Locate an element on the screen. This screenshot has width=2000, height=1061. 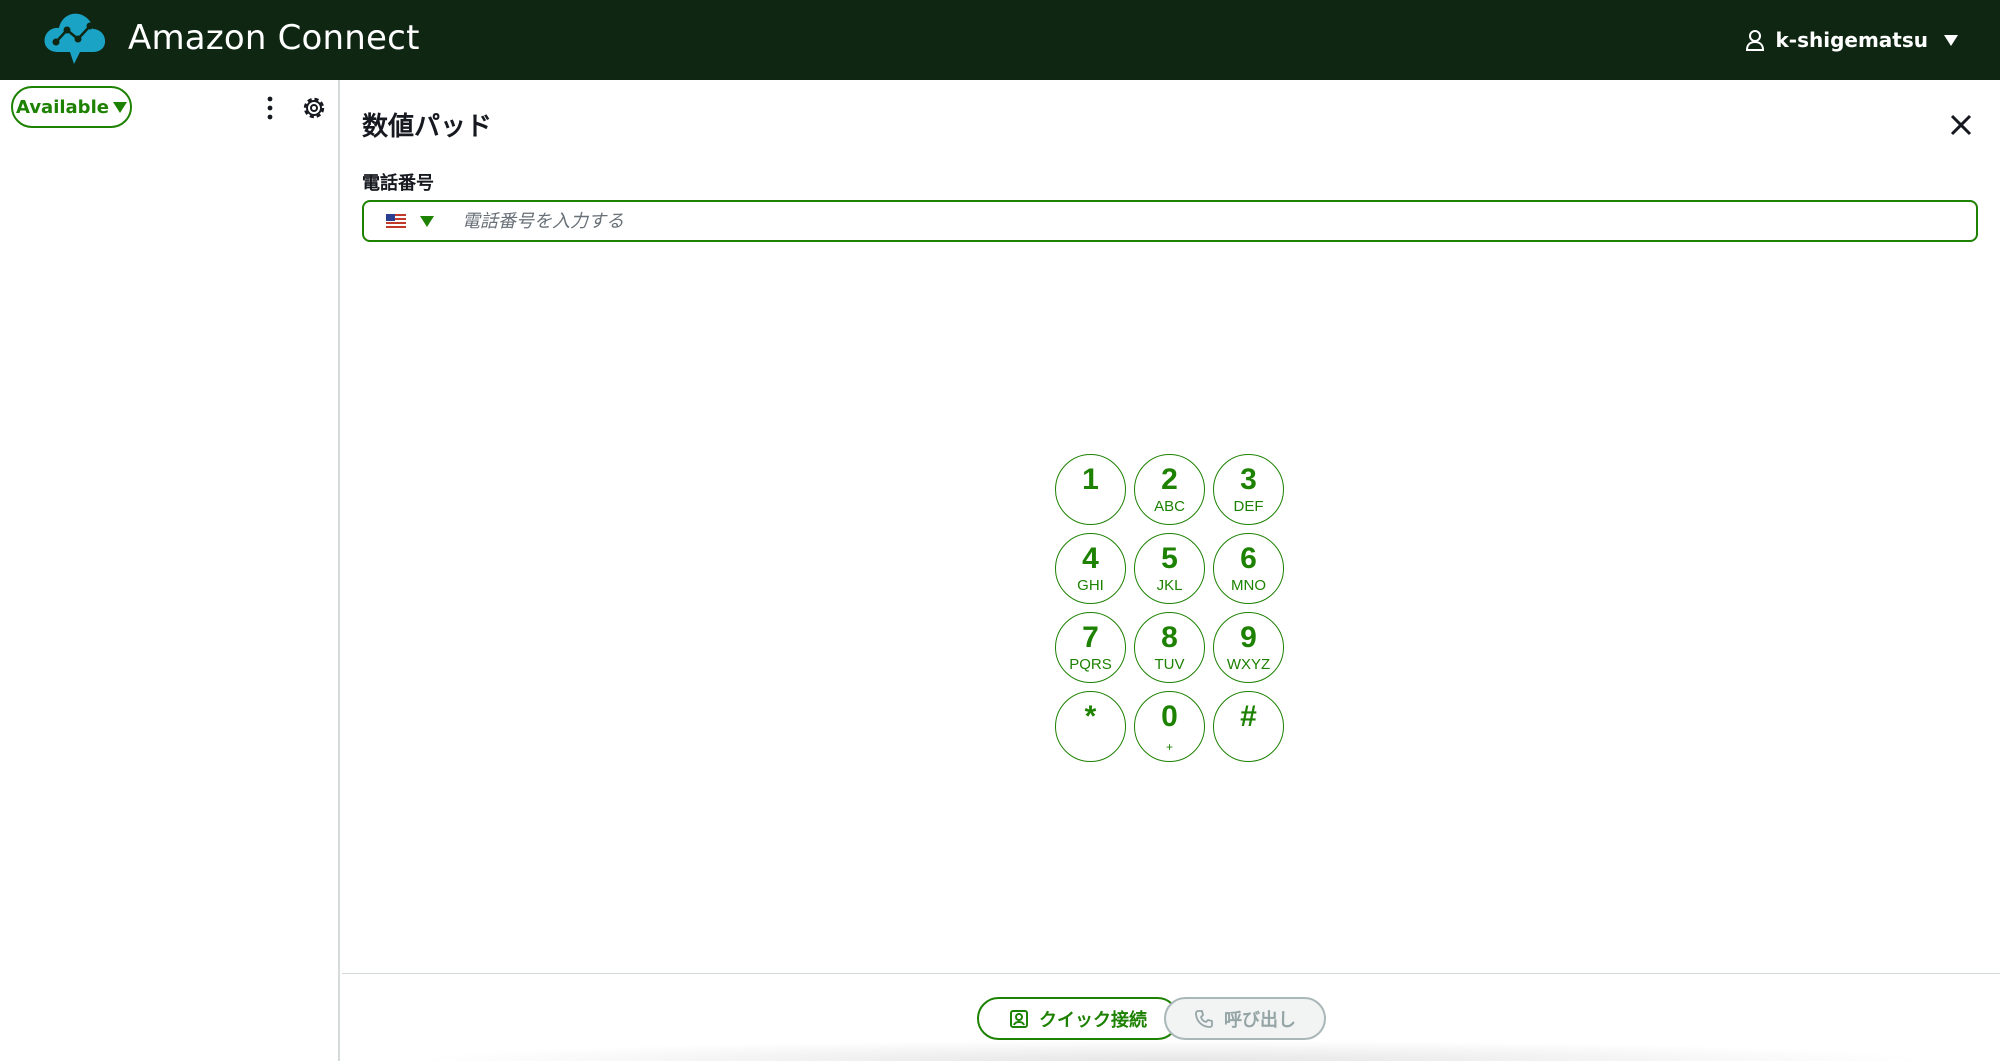
key-digit: 2 is located at coordinates (1169, 479).